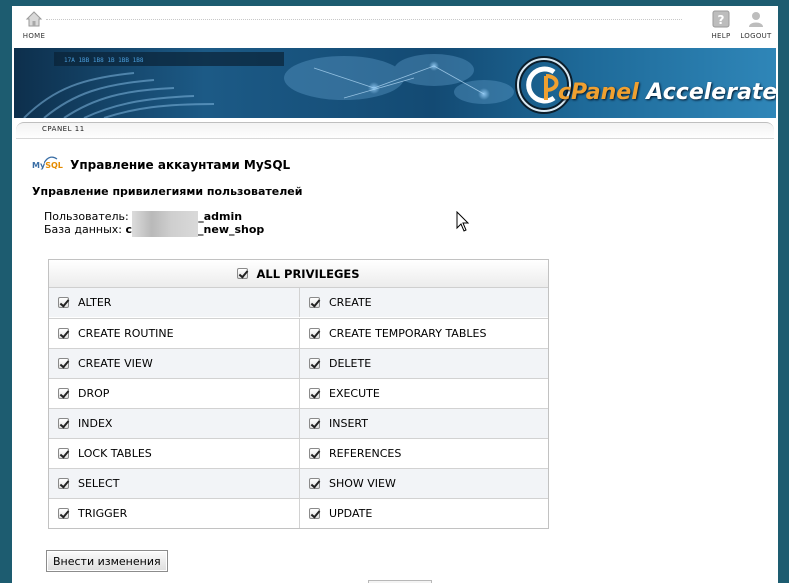  I want to click on home-icon, so click(34, 19).